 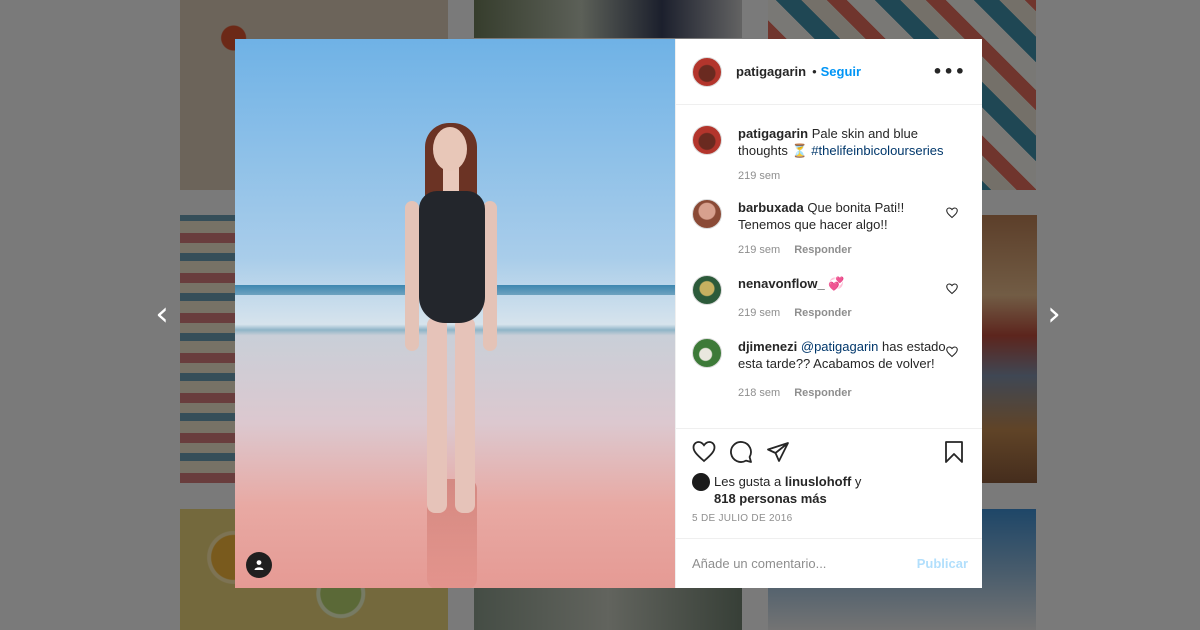 What do you see at coordinates (455, 325) in the screenshot?
I see `photo-subject` at bounding box center [455, 325].